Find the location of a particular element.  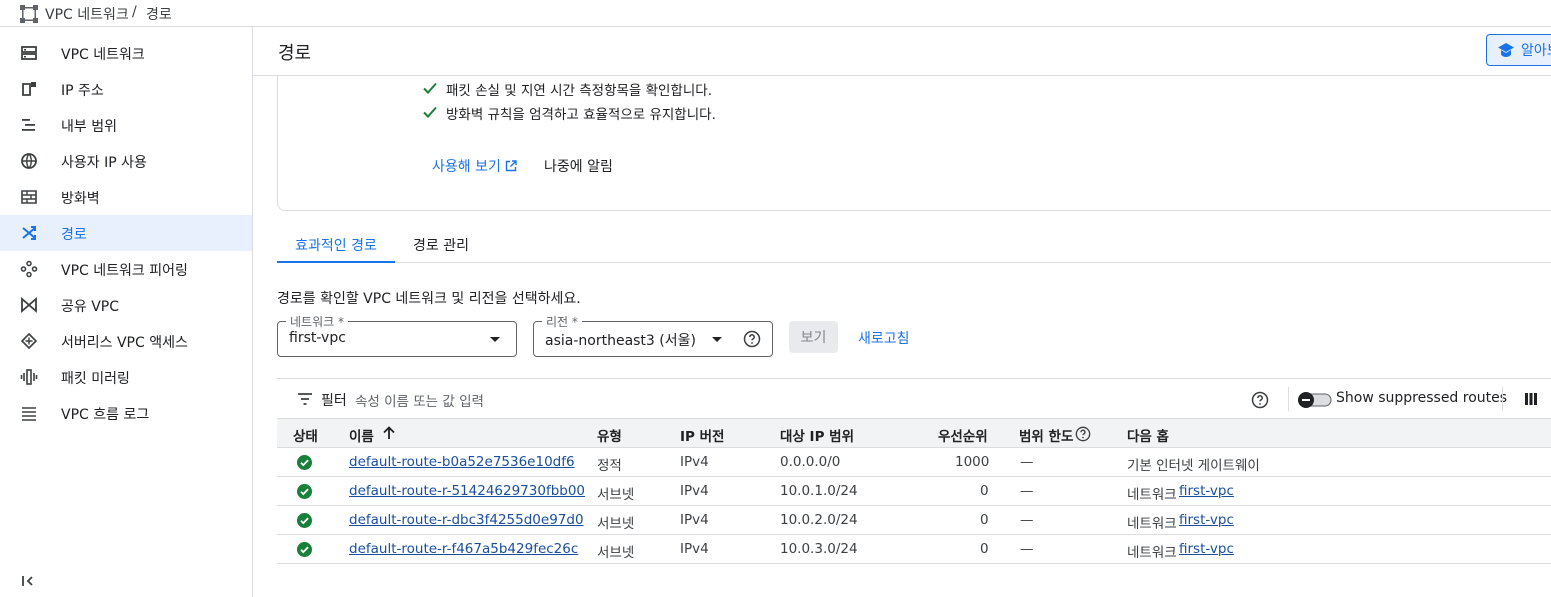

route-type: 서브넷 is located at coordinates (616, 524).